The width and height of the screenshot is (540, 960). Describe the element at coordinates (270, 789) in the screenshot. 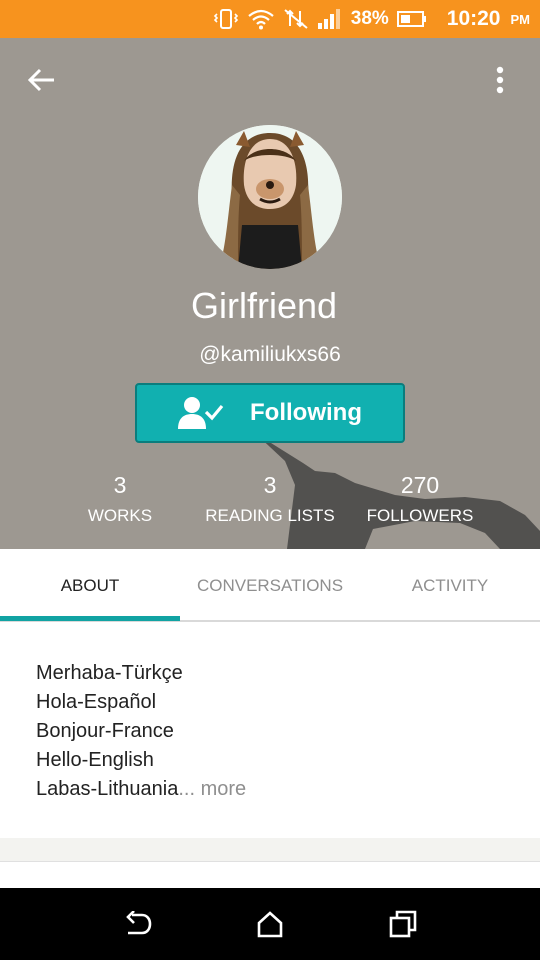

I see `about-line-last: Labas-Lithuania... more` at that location.